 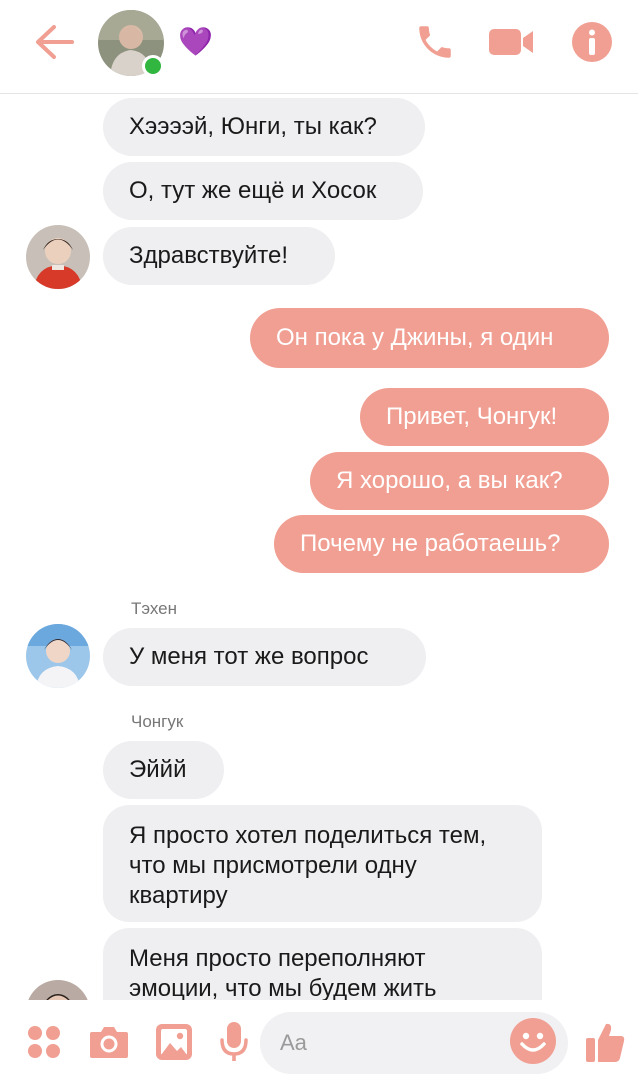 I want to click on composer-bar, so click(x=319, y=1040).